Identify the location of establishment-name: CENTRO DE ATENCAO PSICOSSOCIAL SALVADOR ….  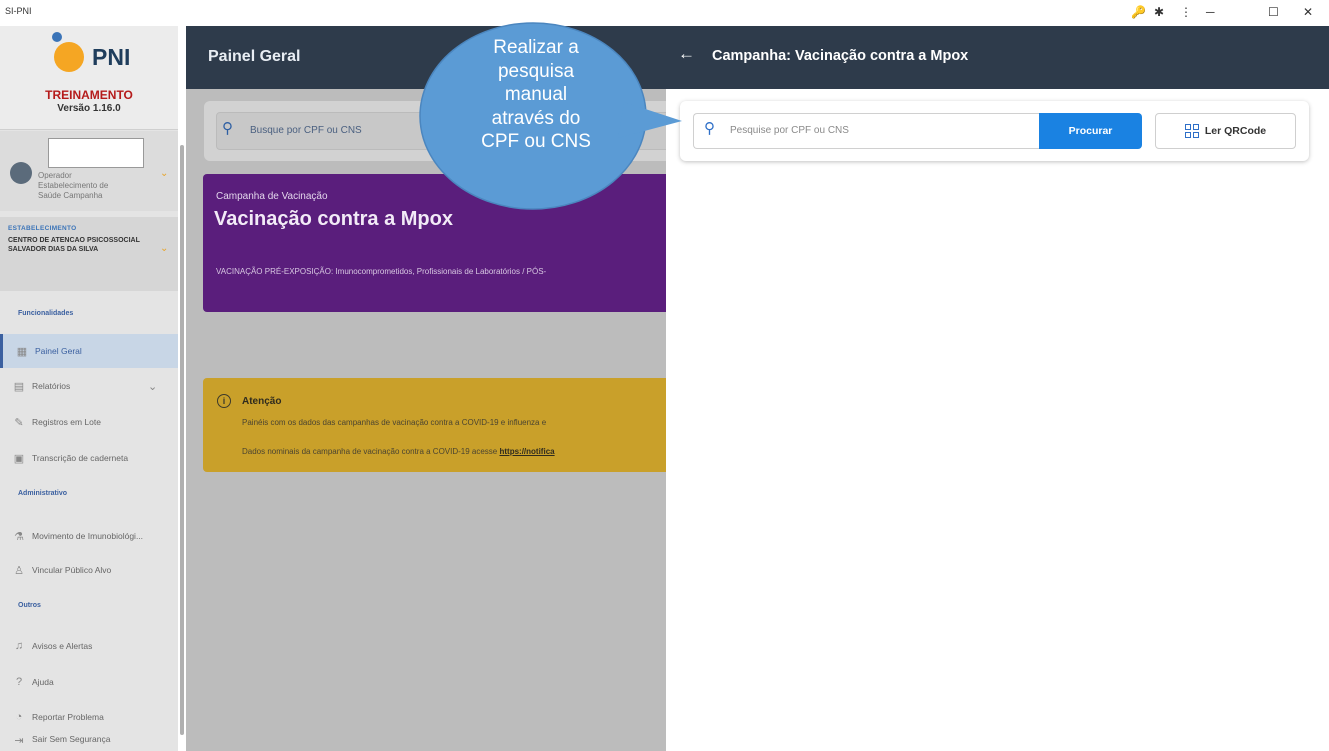
(74, 245).